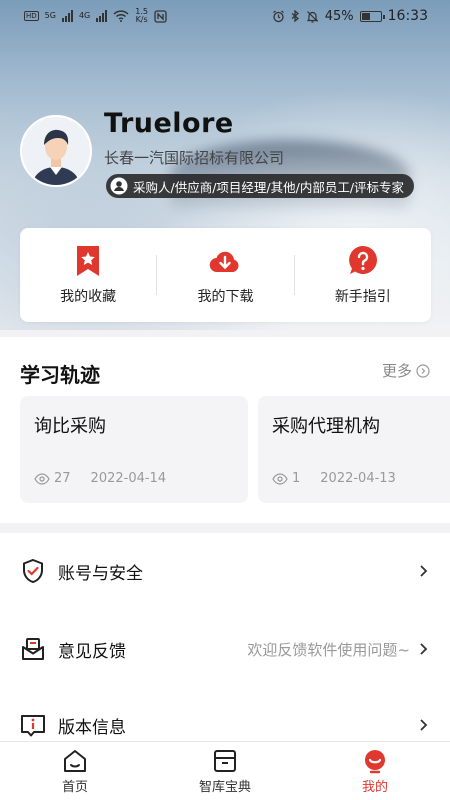  Describe the element at coordinates (225, 16) in the screenshot. I see `status-bar: HD 5G 4G 1.5 K/s 45% 16:33` at that location.